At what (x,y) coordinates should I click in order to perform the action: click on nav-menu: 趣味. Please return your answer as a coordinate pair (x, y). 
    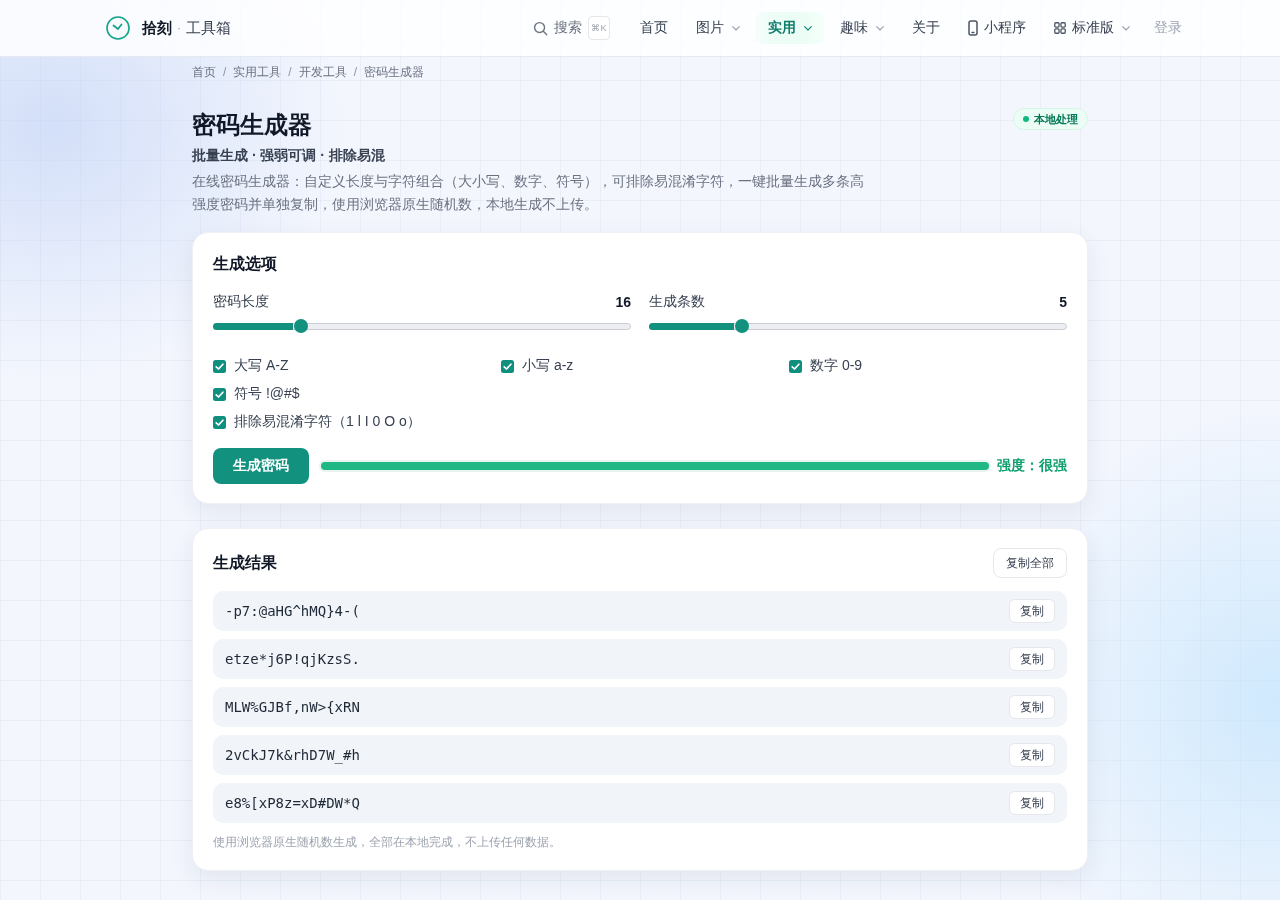
    Looking at the image, I should click on (862, 28).